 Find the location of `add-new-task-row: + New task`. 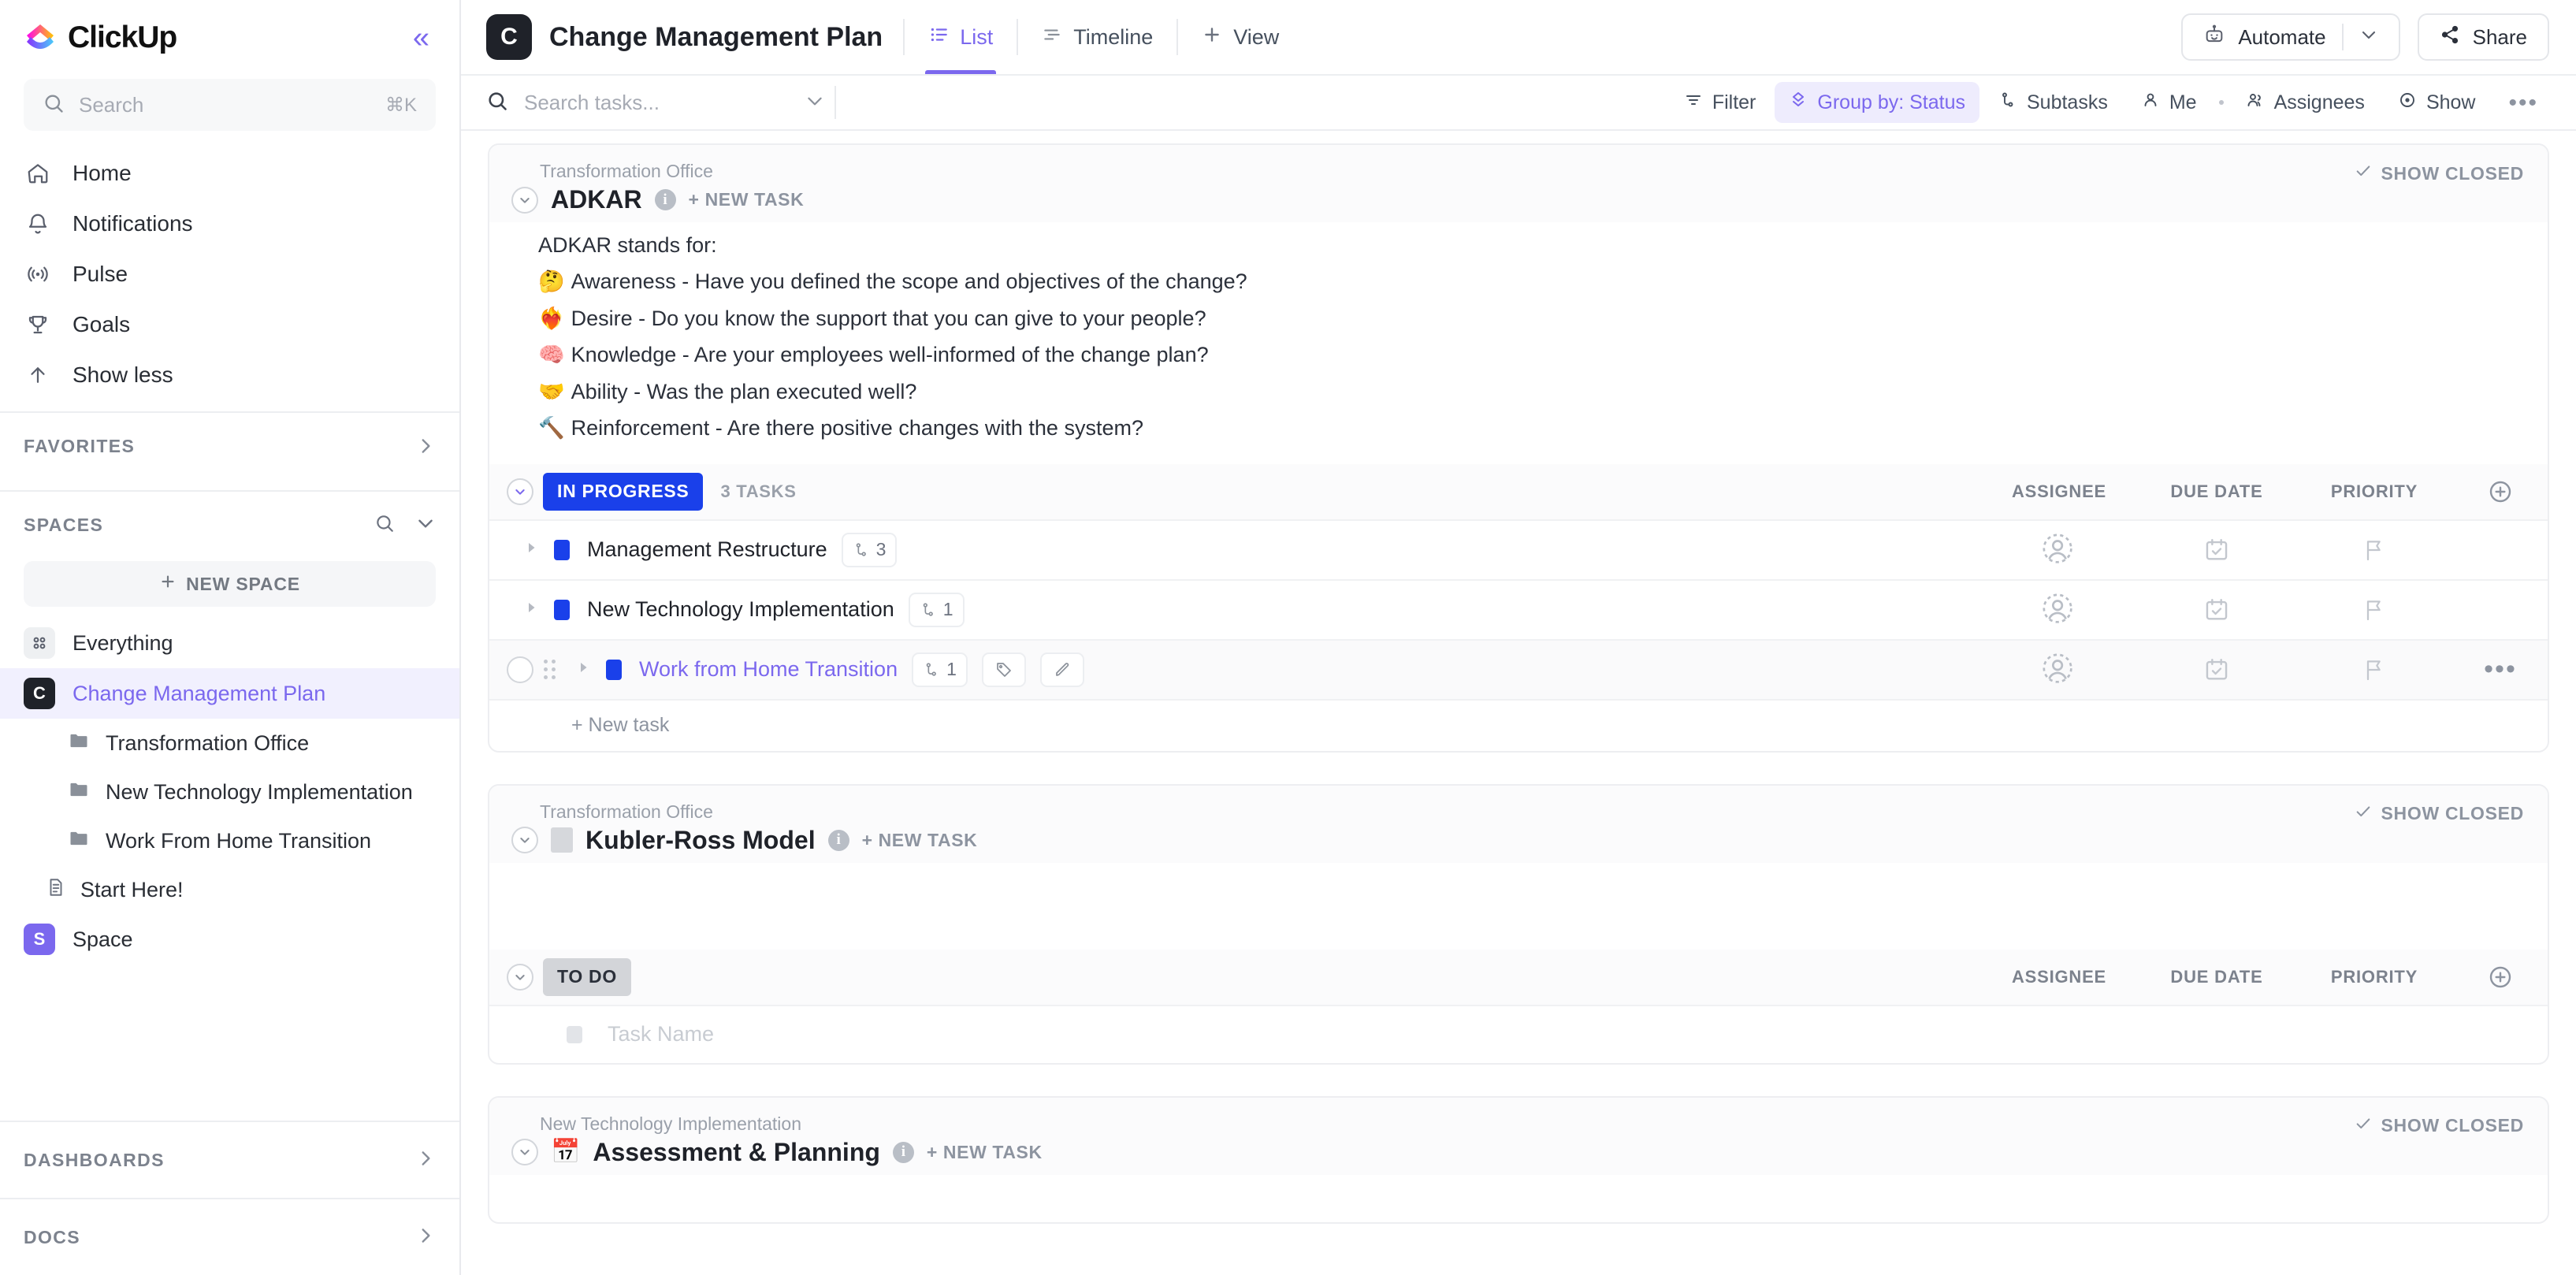

add-new-task-row: + New task is located at coordinates (1518, 724).